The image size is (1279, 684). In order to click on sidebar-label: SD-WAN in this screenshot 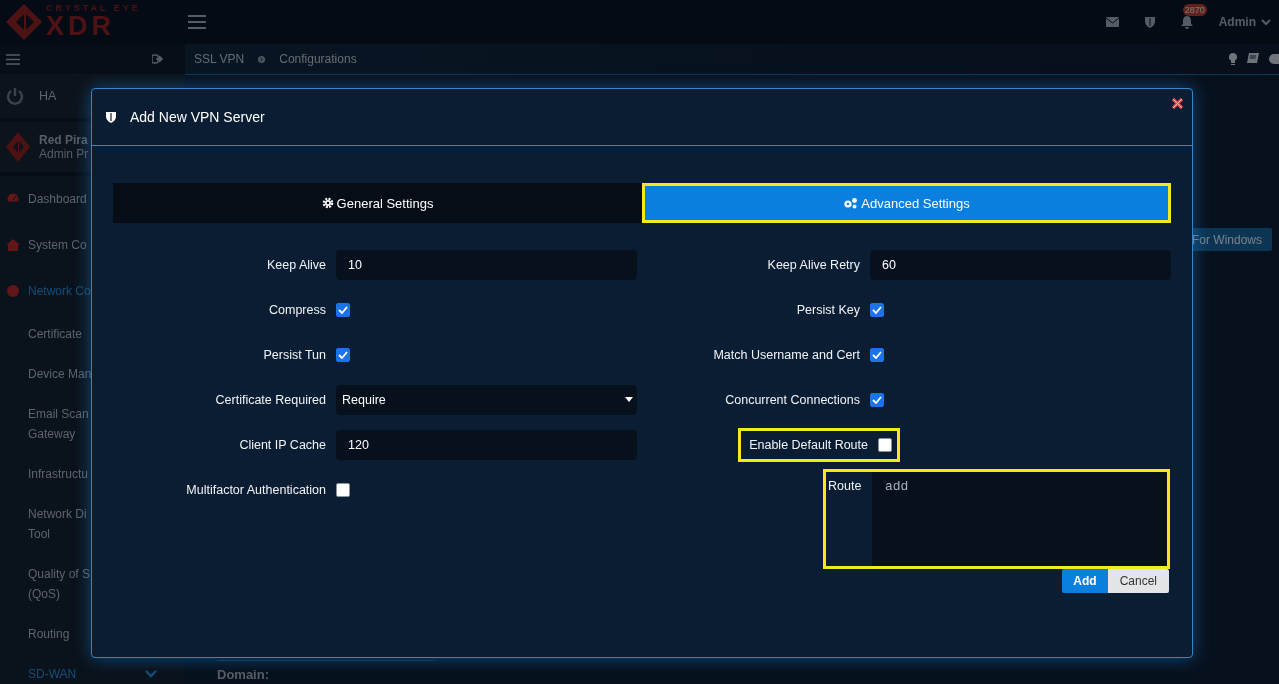, I will do `click(52, 674)`.